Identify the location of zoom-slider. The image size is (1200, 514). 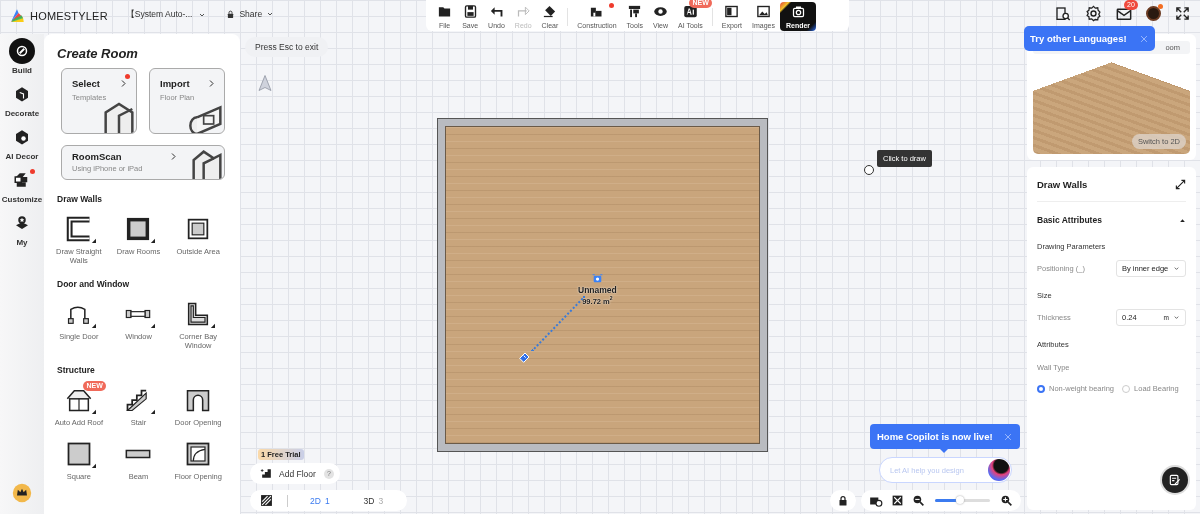
(962, 500).